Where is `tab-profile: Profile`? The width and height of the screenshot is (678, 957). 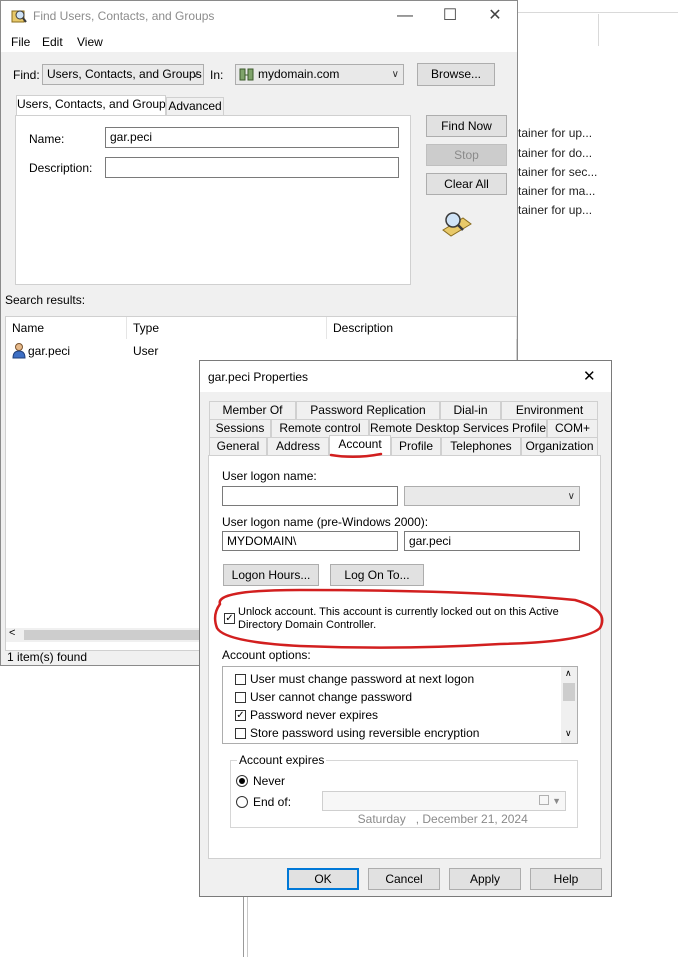 tab-profile: Profile is located at coordinates (416, 446).